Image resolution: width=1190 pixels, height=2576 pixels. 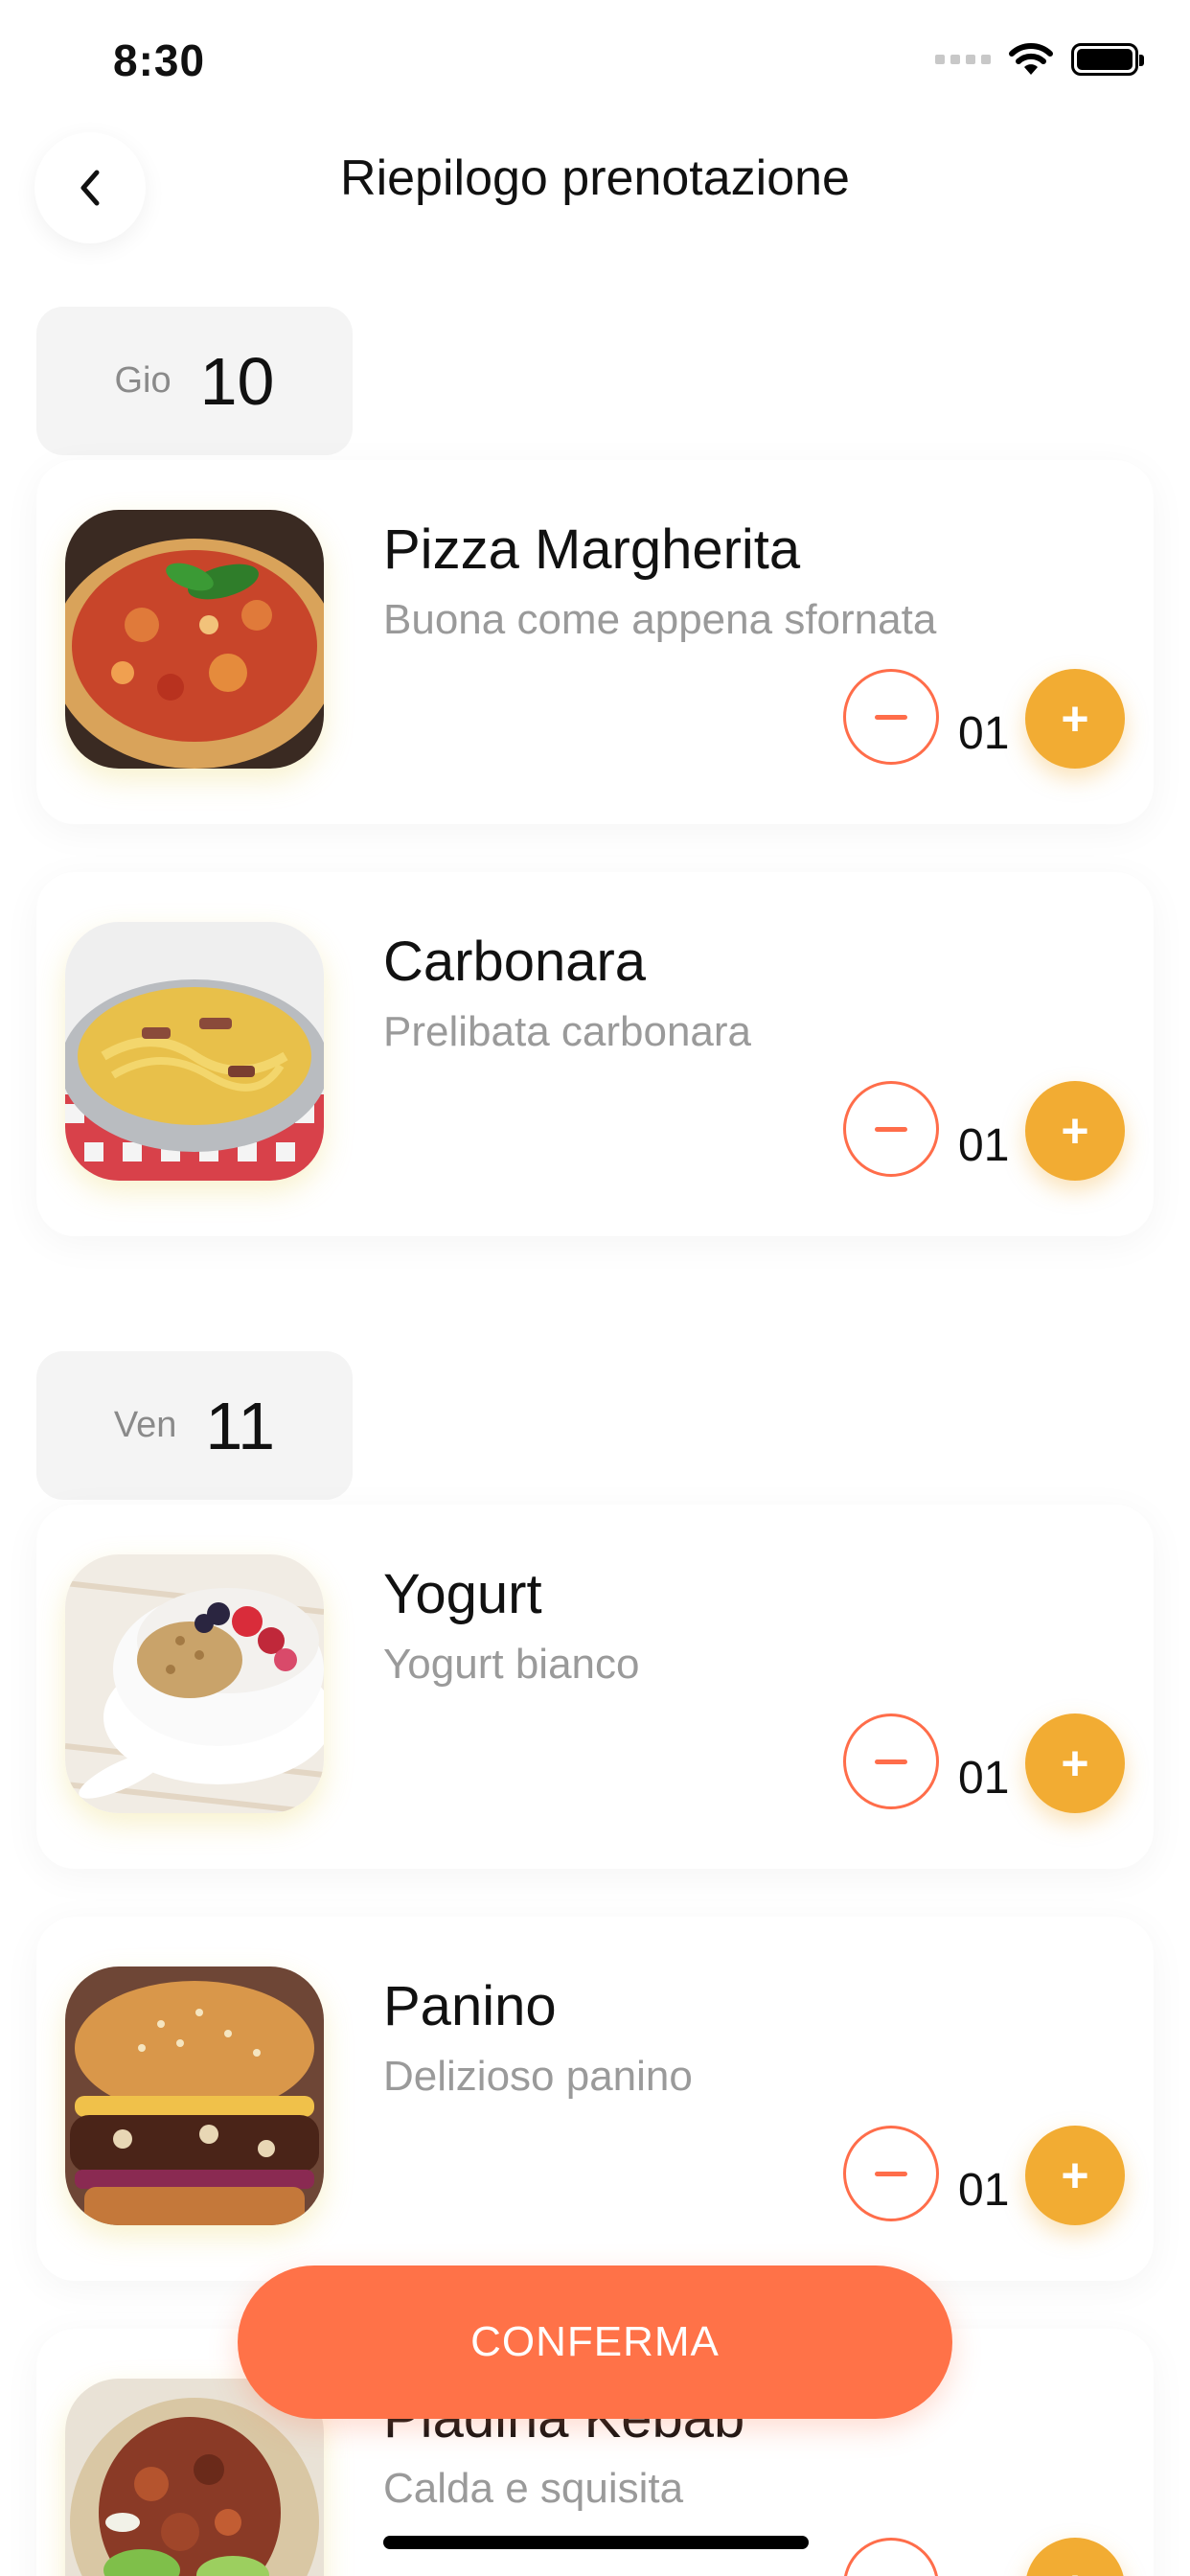 What do you see at coordinates (595, 178) in the screenshot?
I see `page-title: Riepilogo prenotazione` at bounding box center [595, 178].